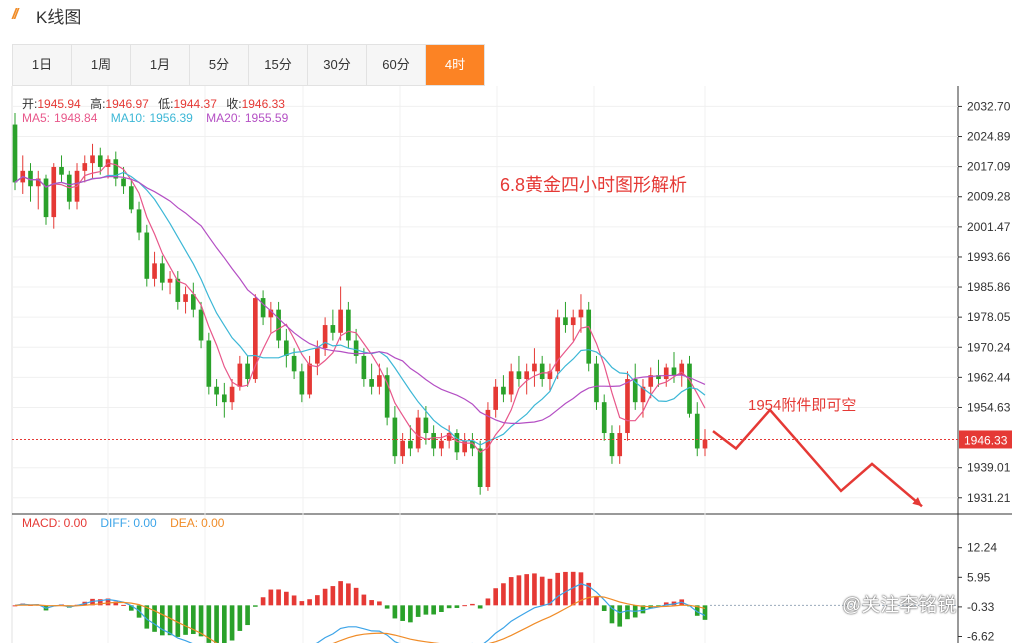 This screenshot has height=643, width=1012. I want to click on ma20-value: 1955.59, so click(266, 118).